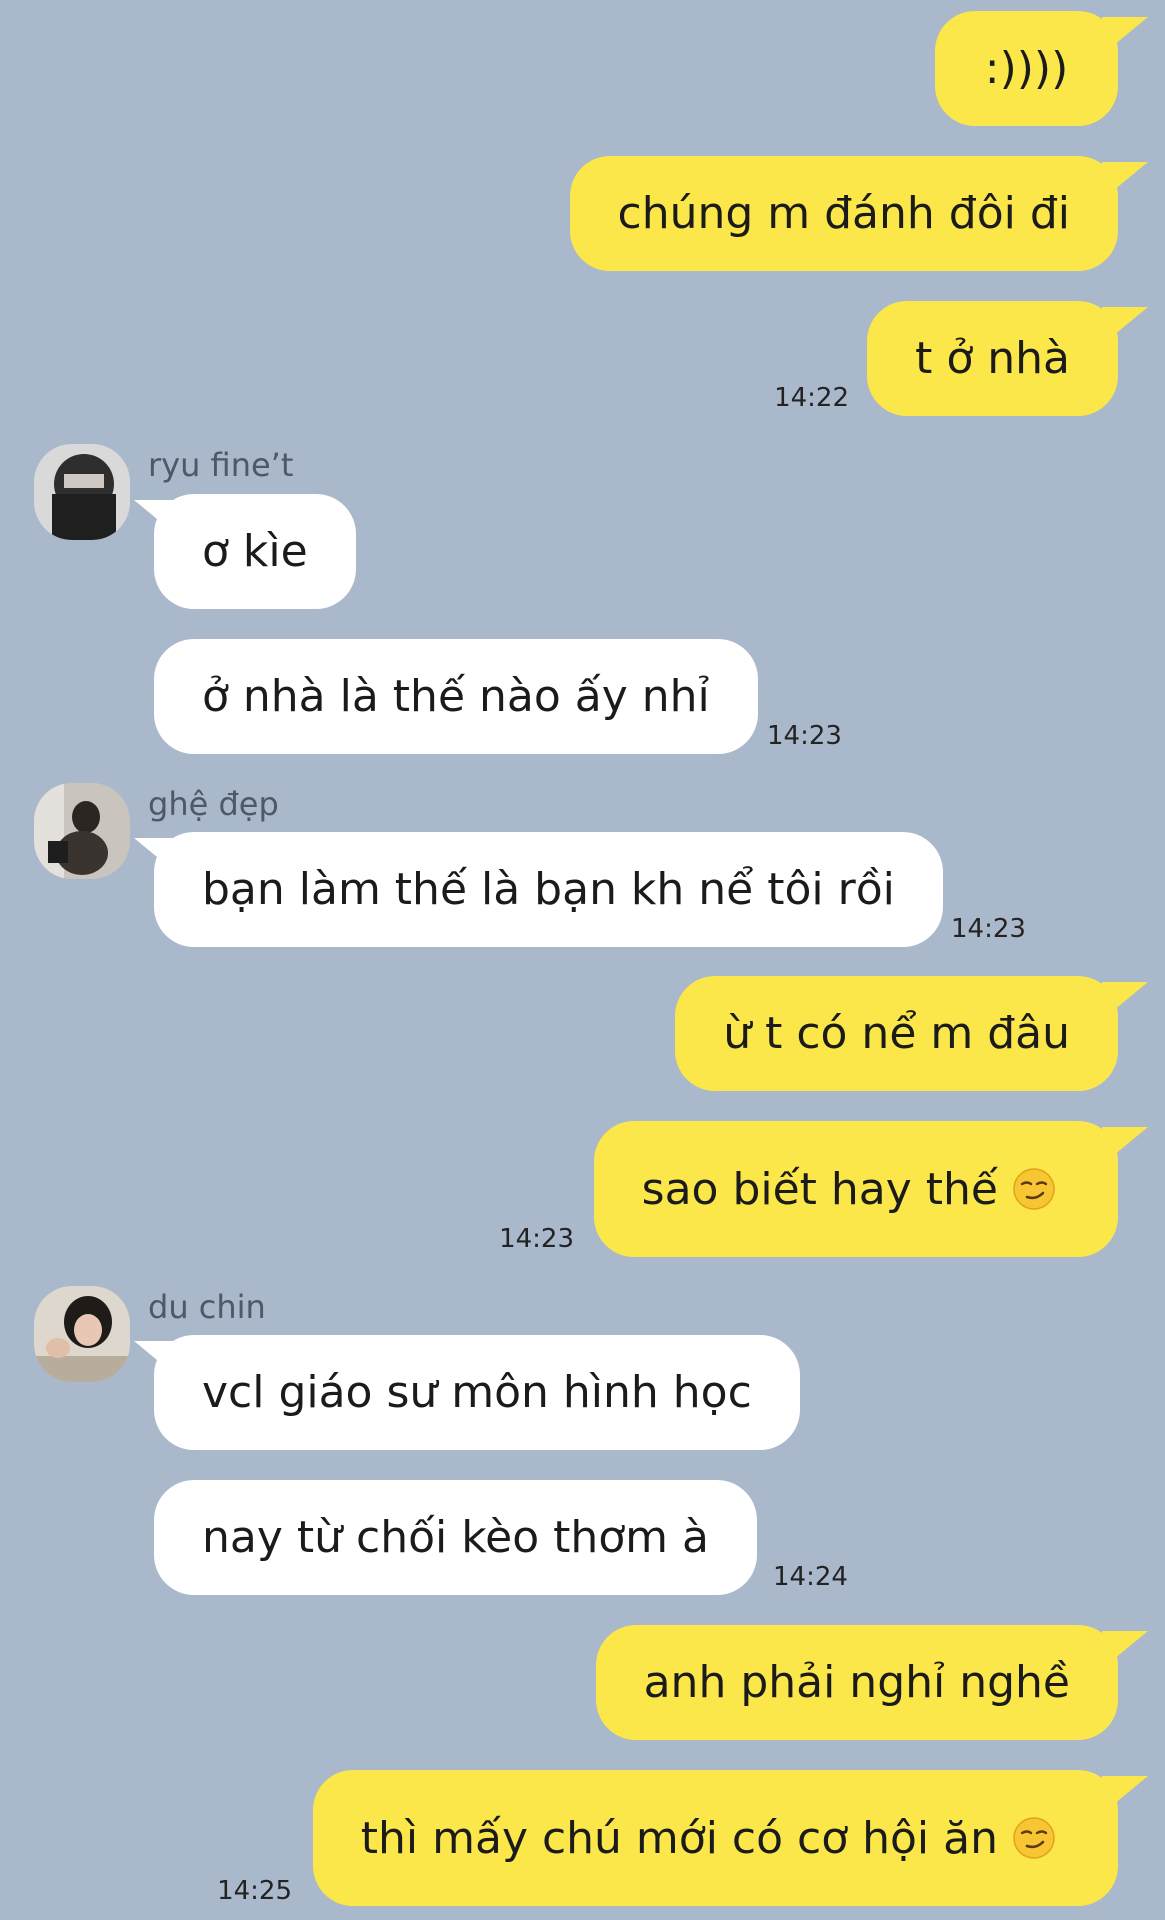 Image resolution: width=1165 pixels, height=1920 pixels. I want to click on message-bubble-outgoing: sao biết hay thế, so click(855, 1189).